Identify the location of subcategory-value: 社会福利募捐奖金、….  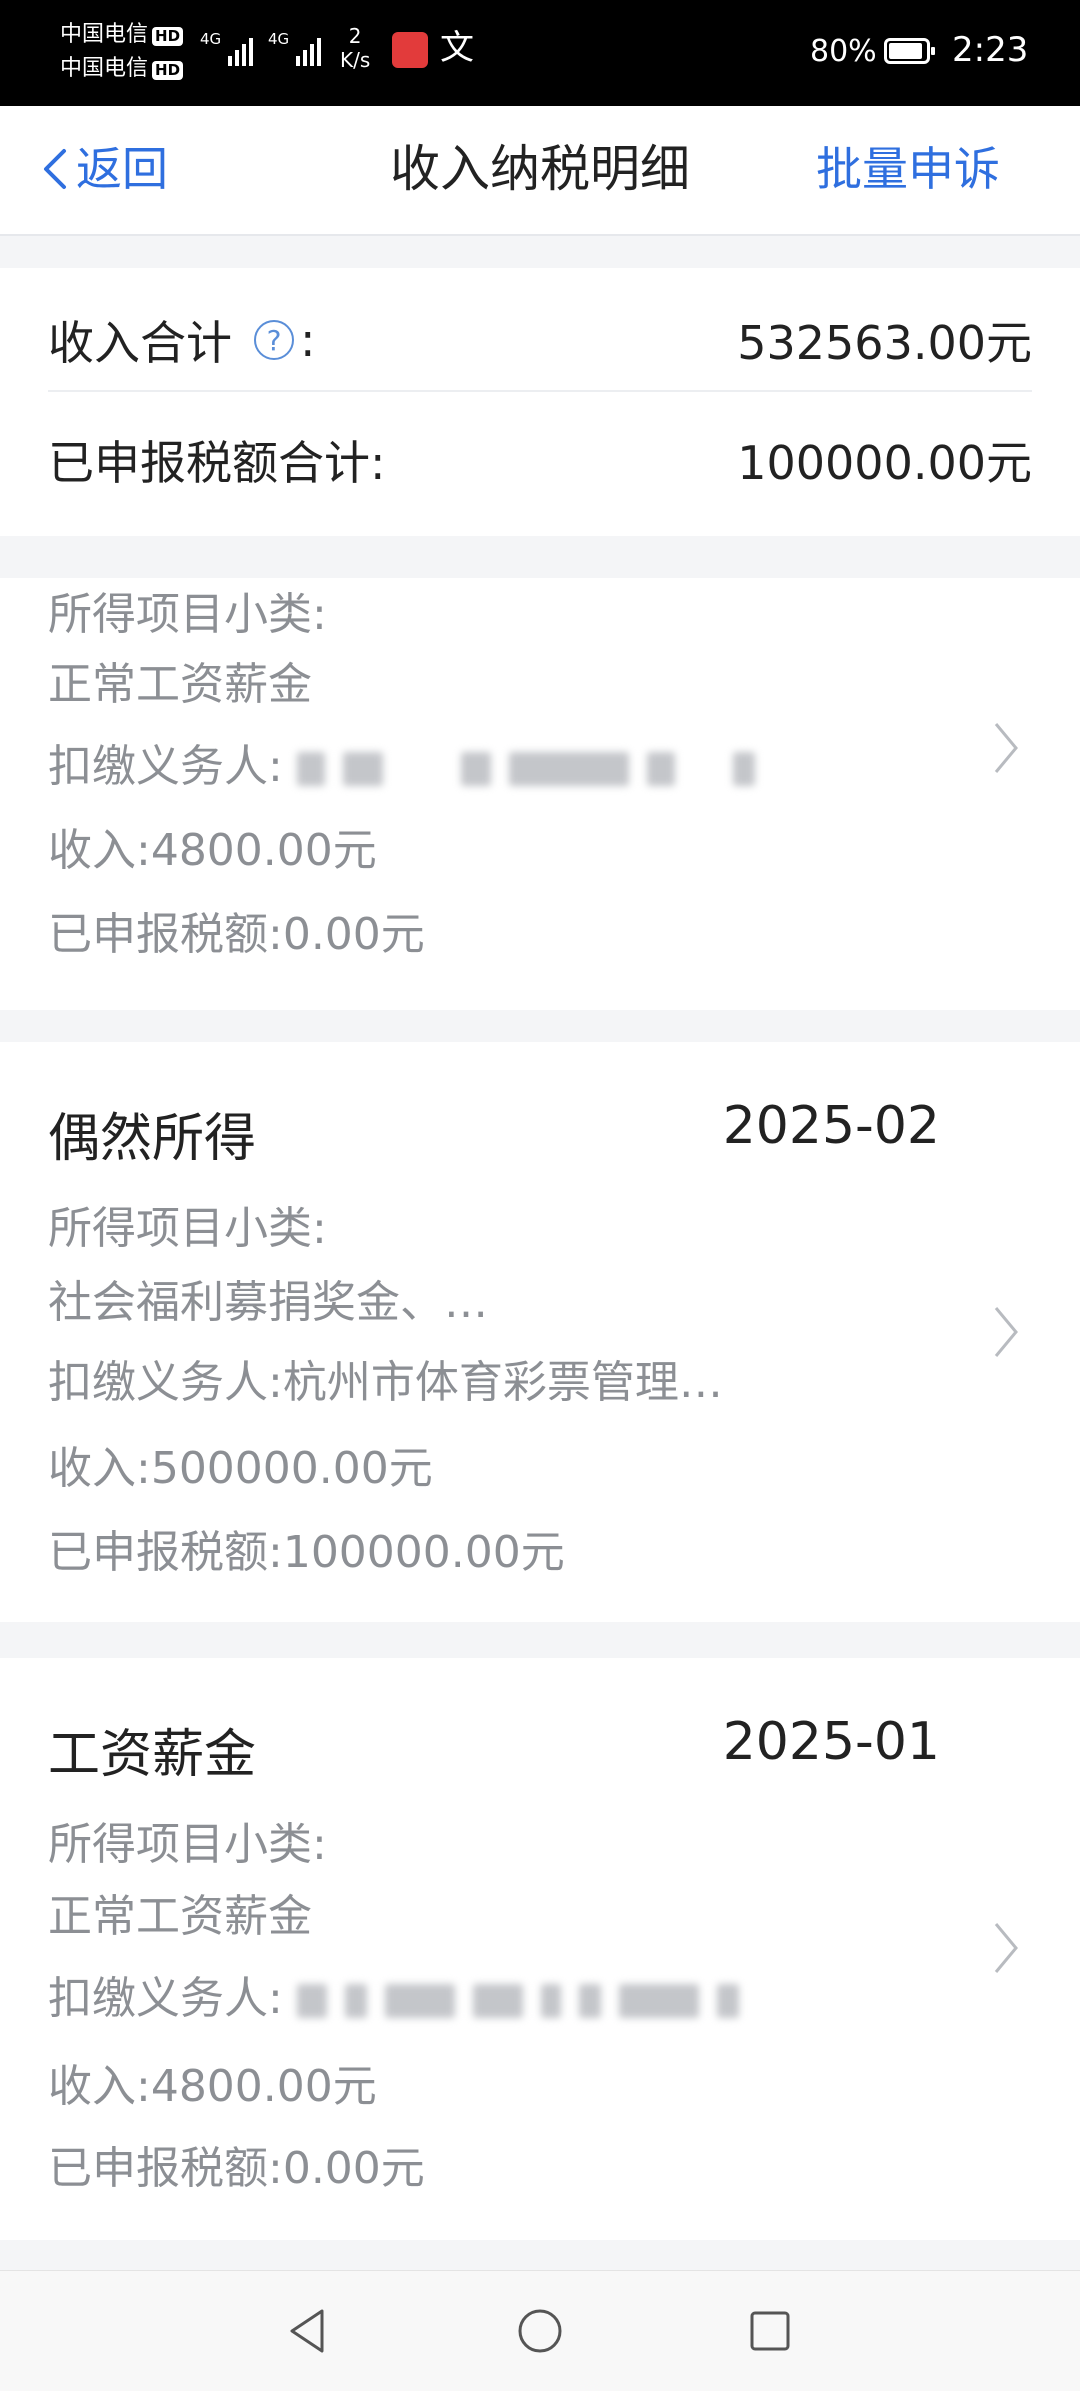
(268, 1302).